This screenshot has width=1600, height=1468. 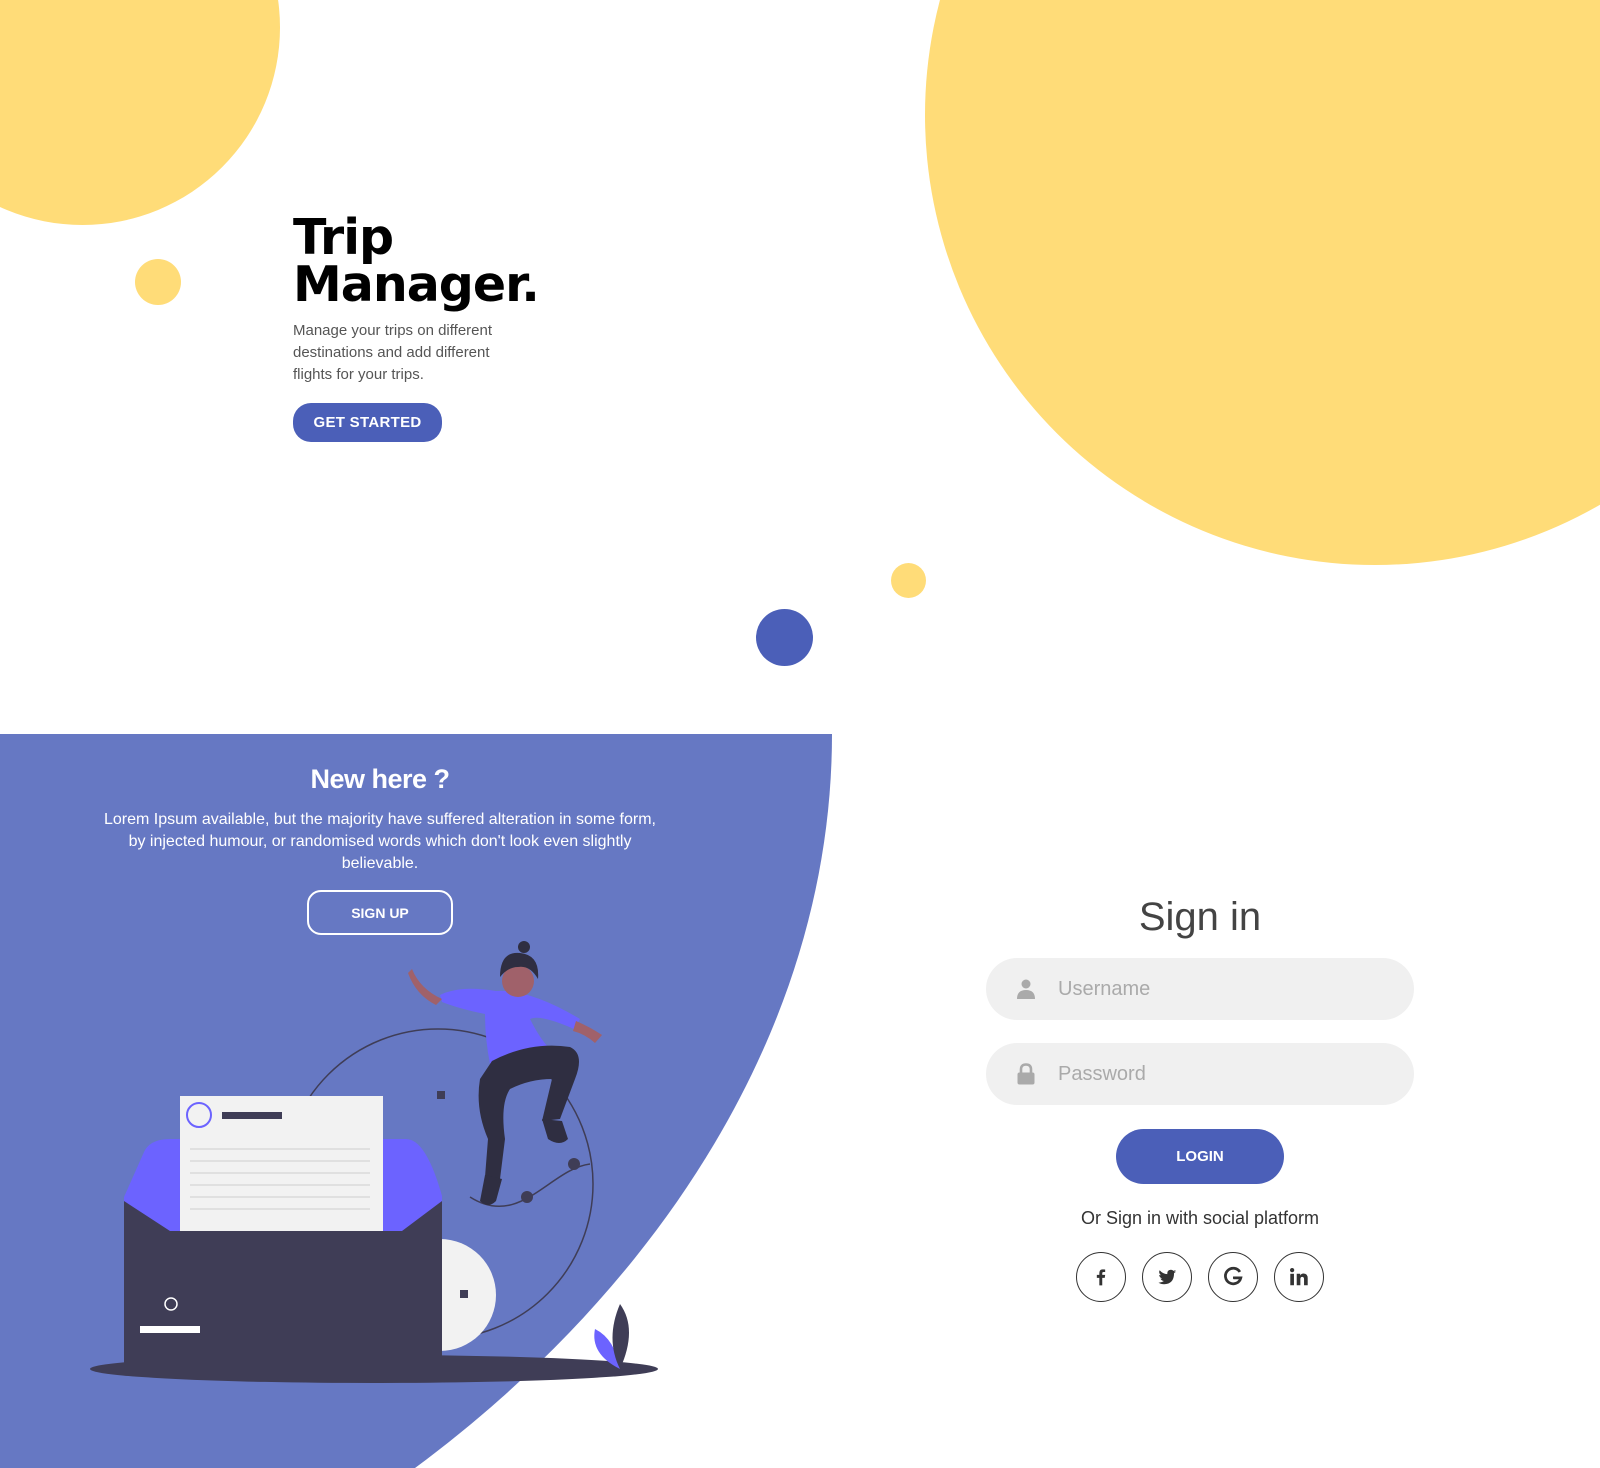 I want to click on social-buttons, so click(x=1200, y=1277).